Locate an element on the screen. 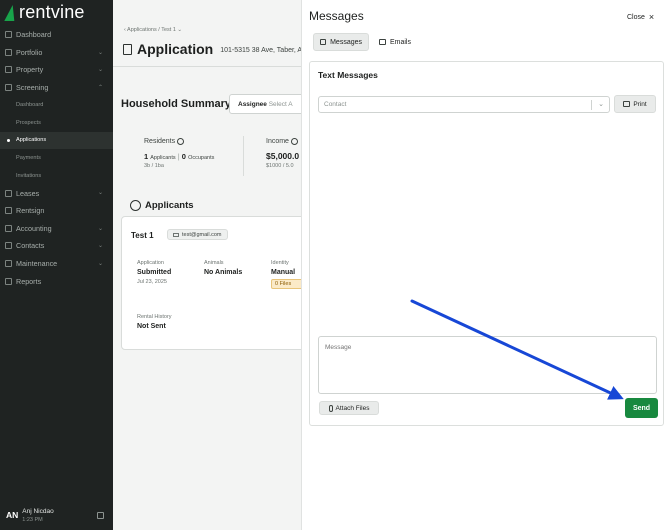 The image size is (670, 530). sidebar-subitem-label: Dashboard is located at coordinates (30, 105).